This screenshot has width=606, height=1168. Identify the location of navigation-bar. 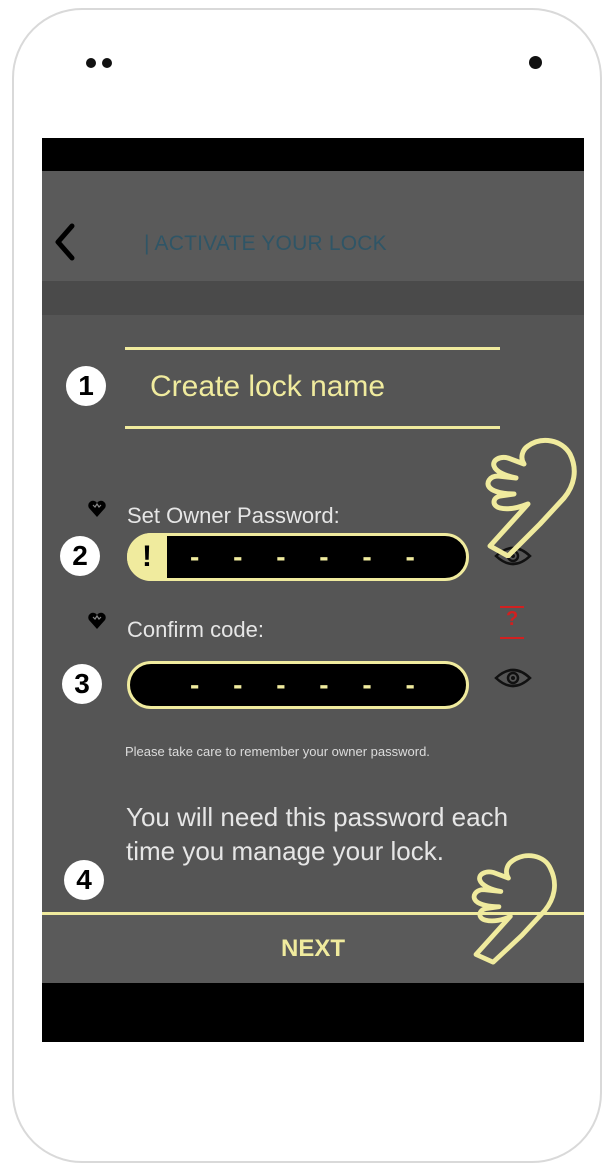
(313, 1012).